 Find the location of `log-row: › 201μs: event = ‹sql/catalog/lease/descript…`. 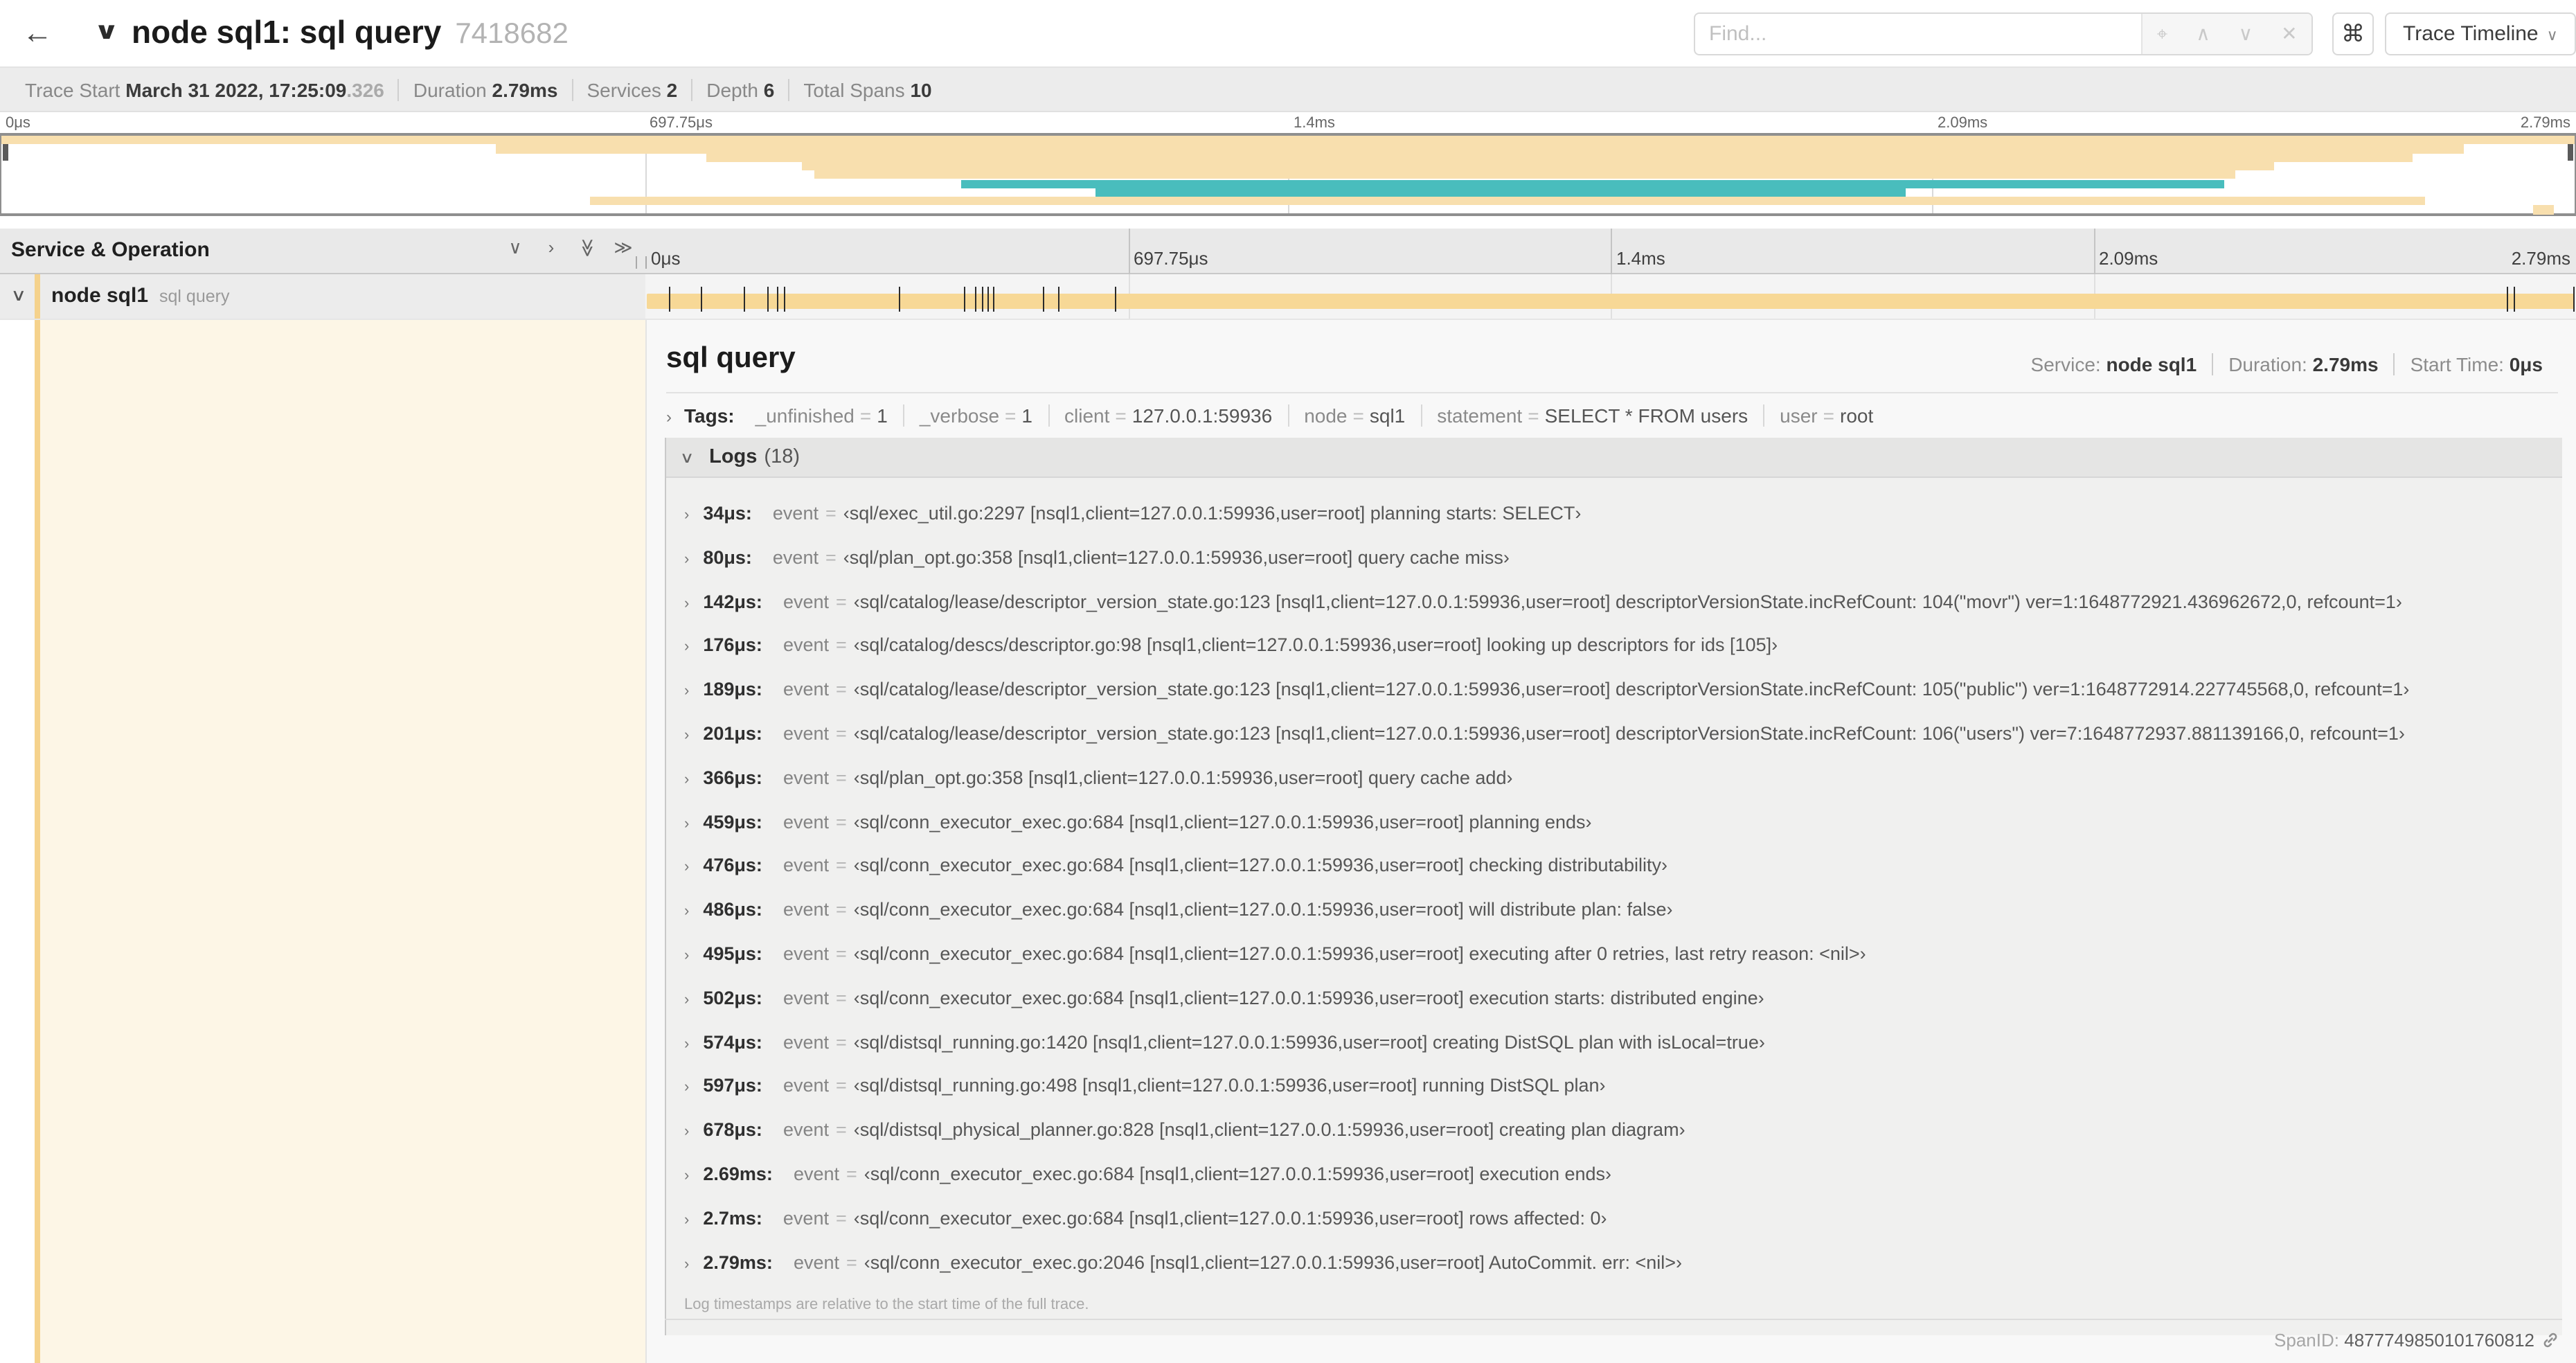

log-row: › 201μs: event = ‹sql/catalog/lease/descript… is located at coordinates (1614, 734).